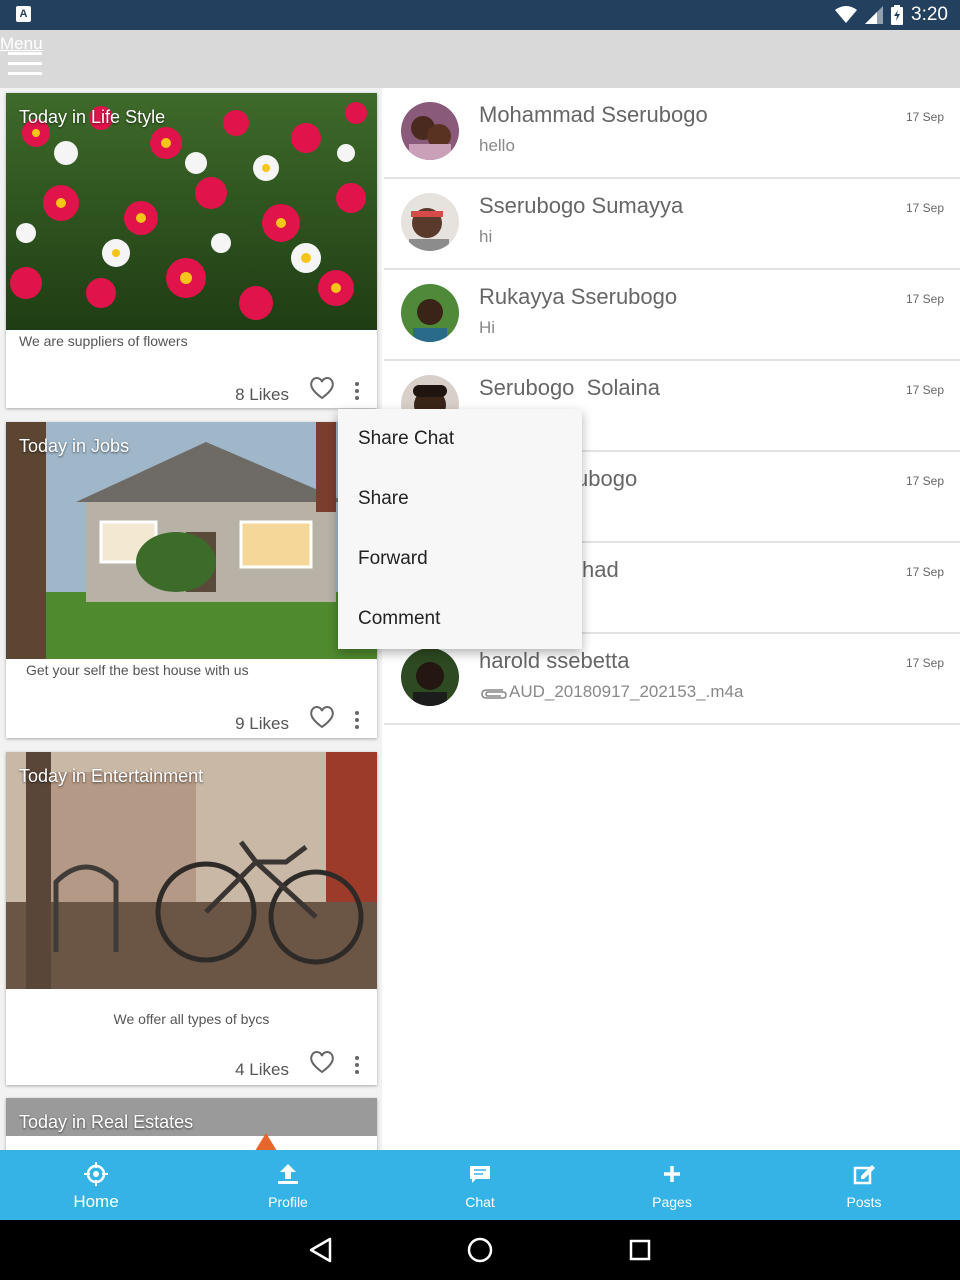  I want to click on menu-item-forward: Forward, so click(460, 559).